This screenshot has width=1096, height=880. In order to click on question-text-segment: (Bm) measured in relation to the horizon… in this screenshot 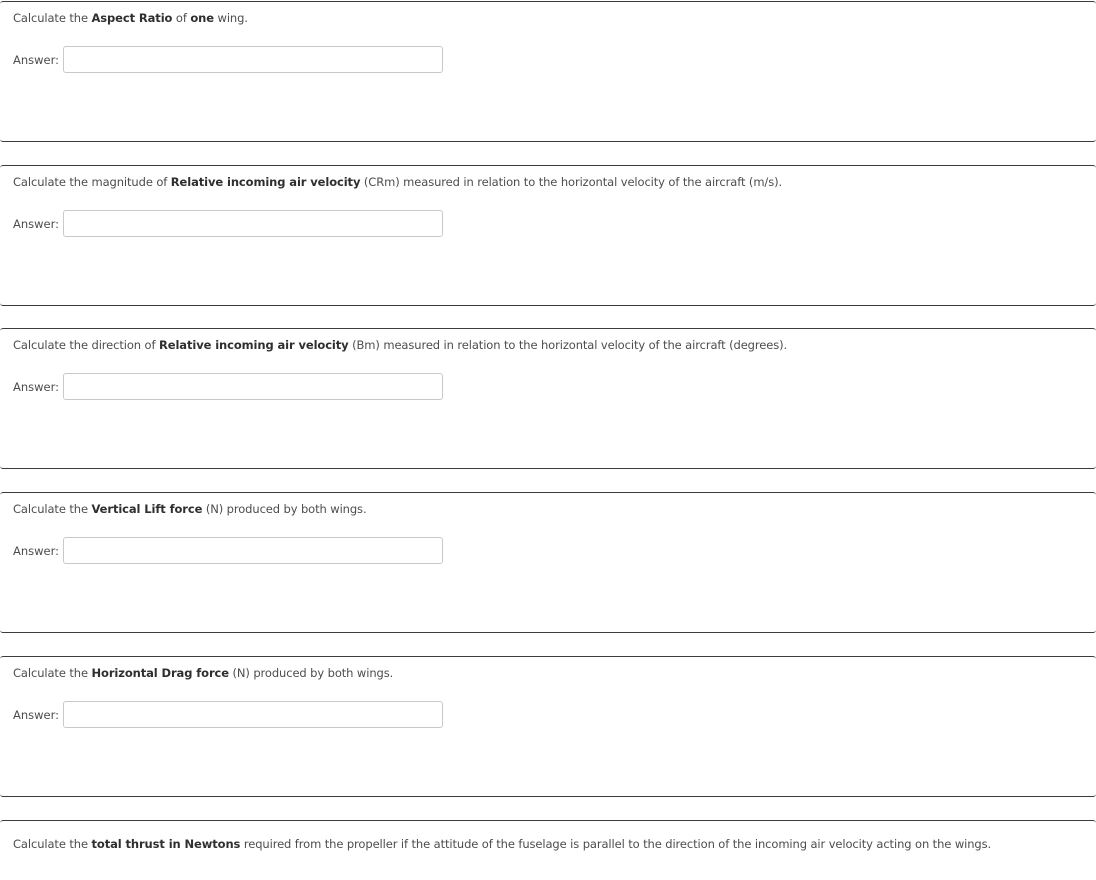, I will do `click(568, 345)`.